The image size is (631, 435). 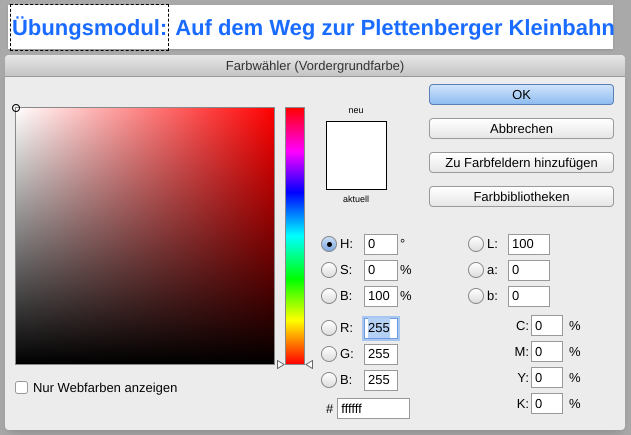 I want to click on webcolors-checkbox: Nur Webfarben anzeigen, so click(x=164, y=388).